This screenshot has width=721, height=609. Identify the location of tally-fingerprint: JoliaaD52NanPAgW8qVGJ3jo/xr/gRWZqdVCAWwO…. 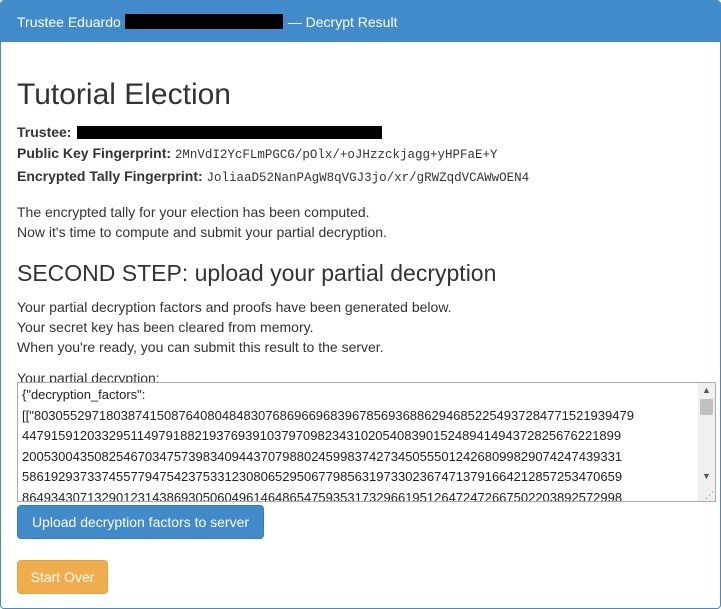
(368, 178).